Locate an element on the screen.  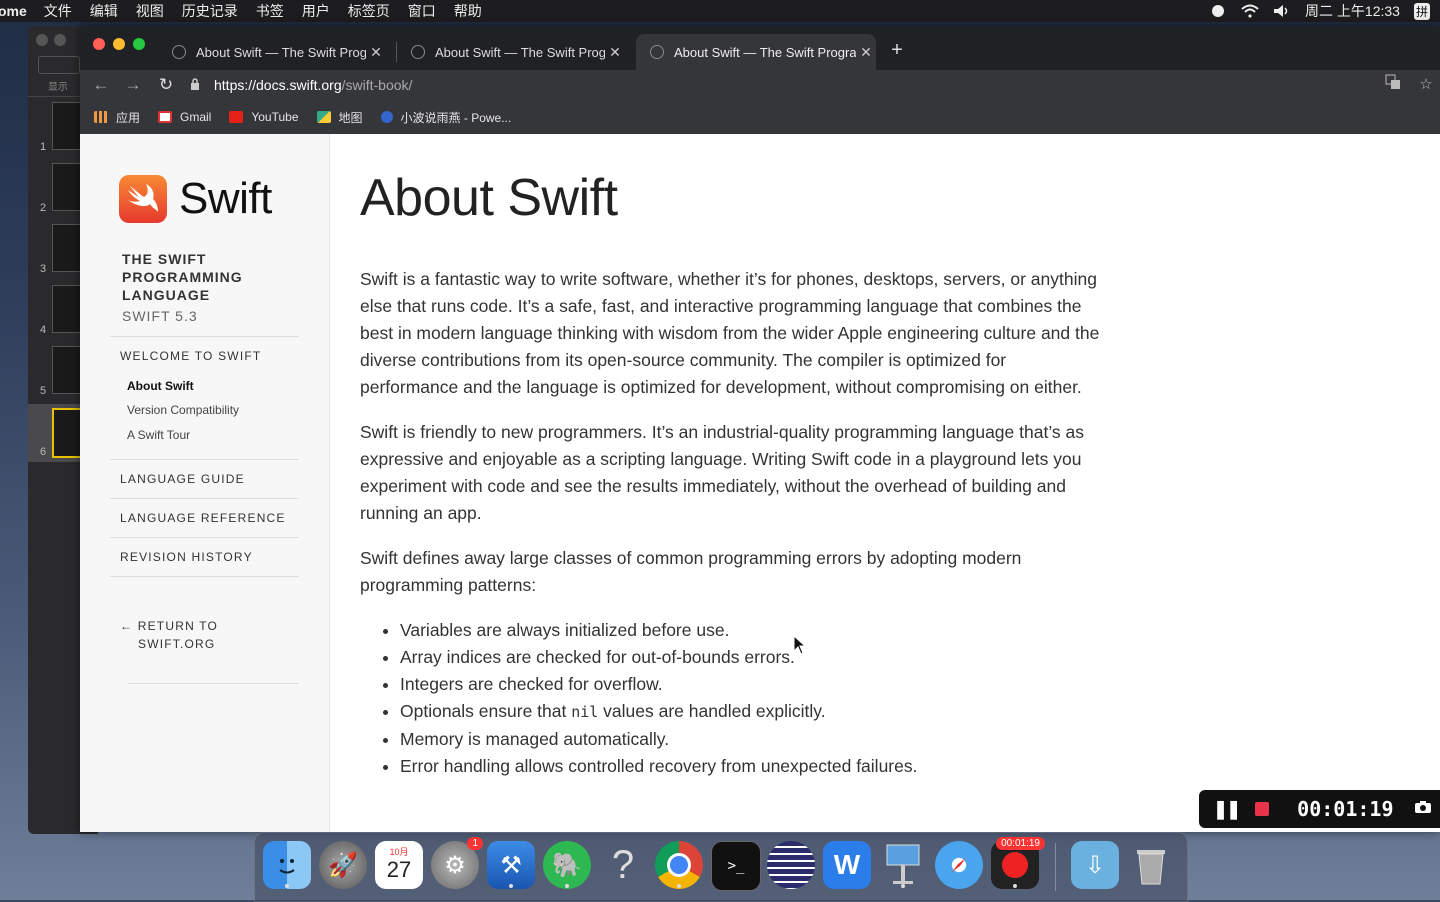
screen-recorder-icon: 00:01:19 is located at coordinates (1018, 863).